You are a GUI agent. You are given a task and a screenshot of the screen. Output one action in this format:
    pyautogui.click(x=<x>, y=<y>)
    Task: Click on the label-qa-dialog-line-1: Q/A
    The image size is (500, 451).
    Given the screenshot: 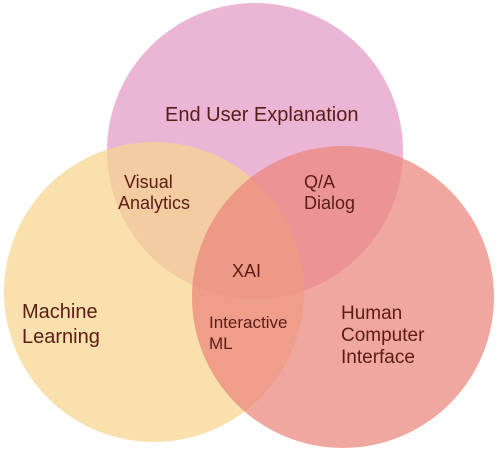 What is the action you would take?
    pyautogui.click(x=319, y=182)
    